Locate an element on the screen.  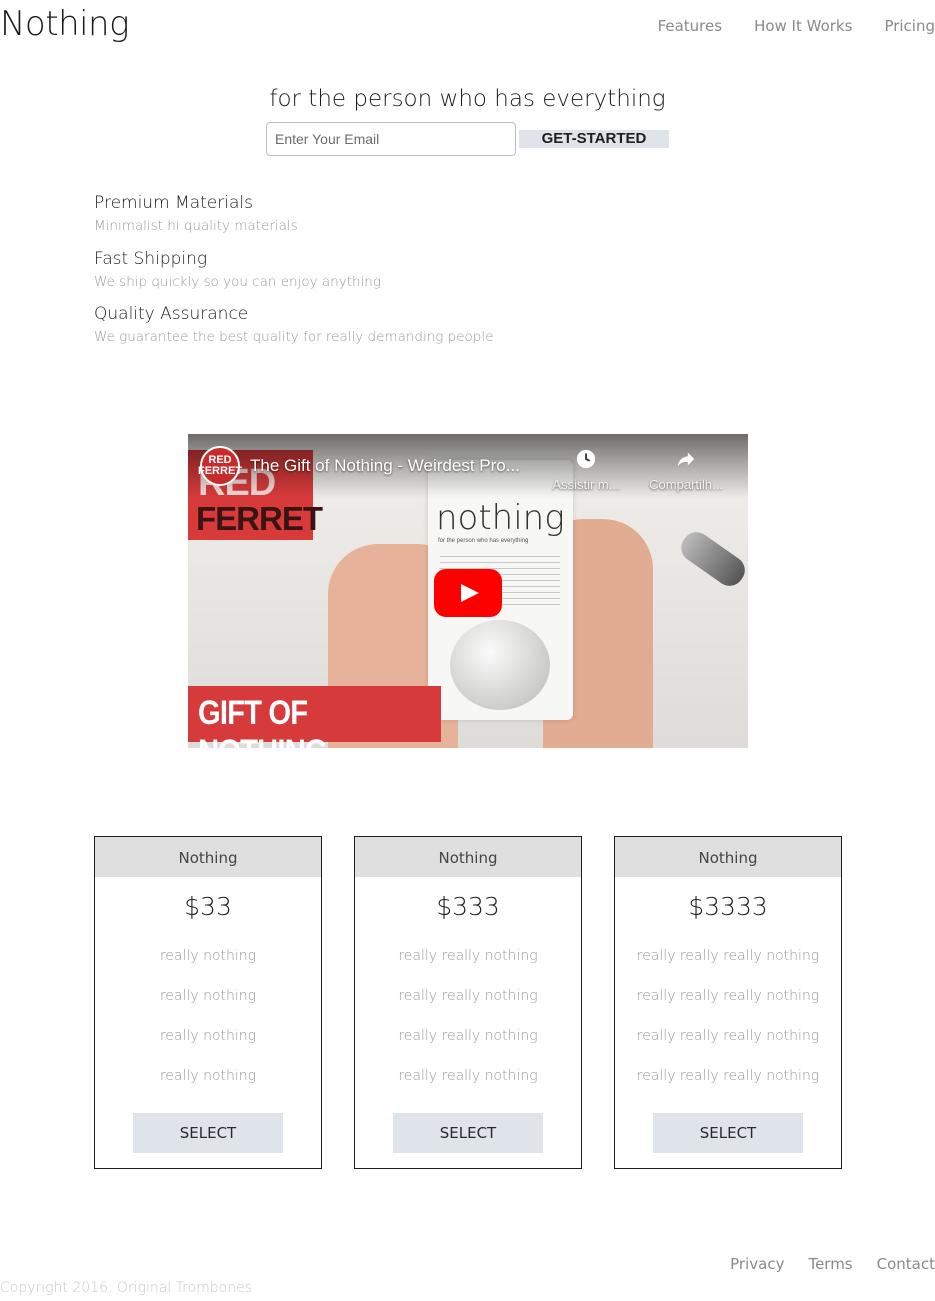
main-nav: Features How It Works Pricing is located at coordinates (796, 26).